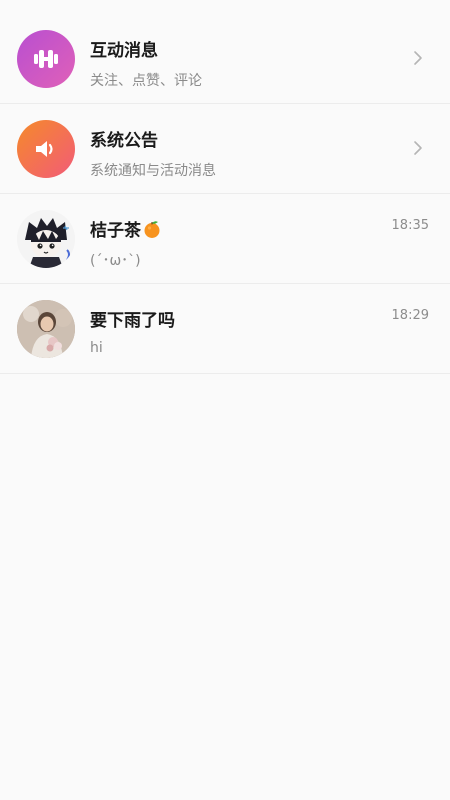 This screenshot has width=450, height=800. I want to click on message-time: 18:29, so click(410, 315).